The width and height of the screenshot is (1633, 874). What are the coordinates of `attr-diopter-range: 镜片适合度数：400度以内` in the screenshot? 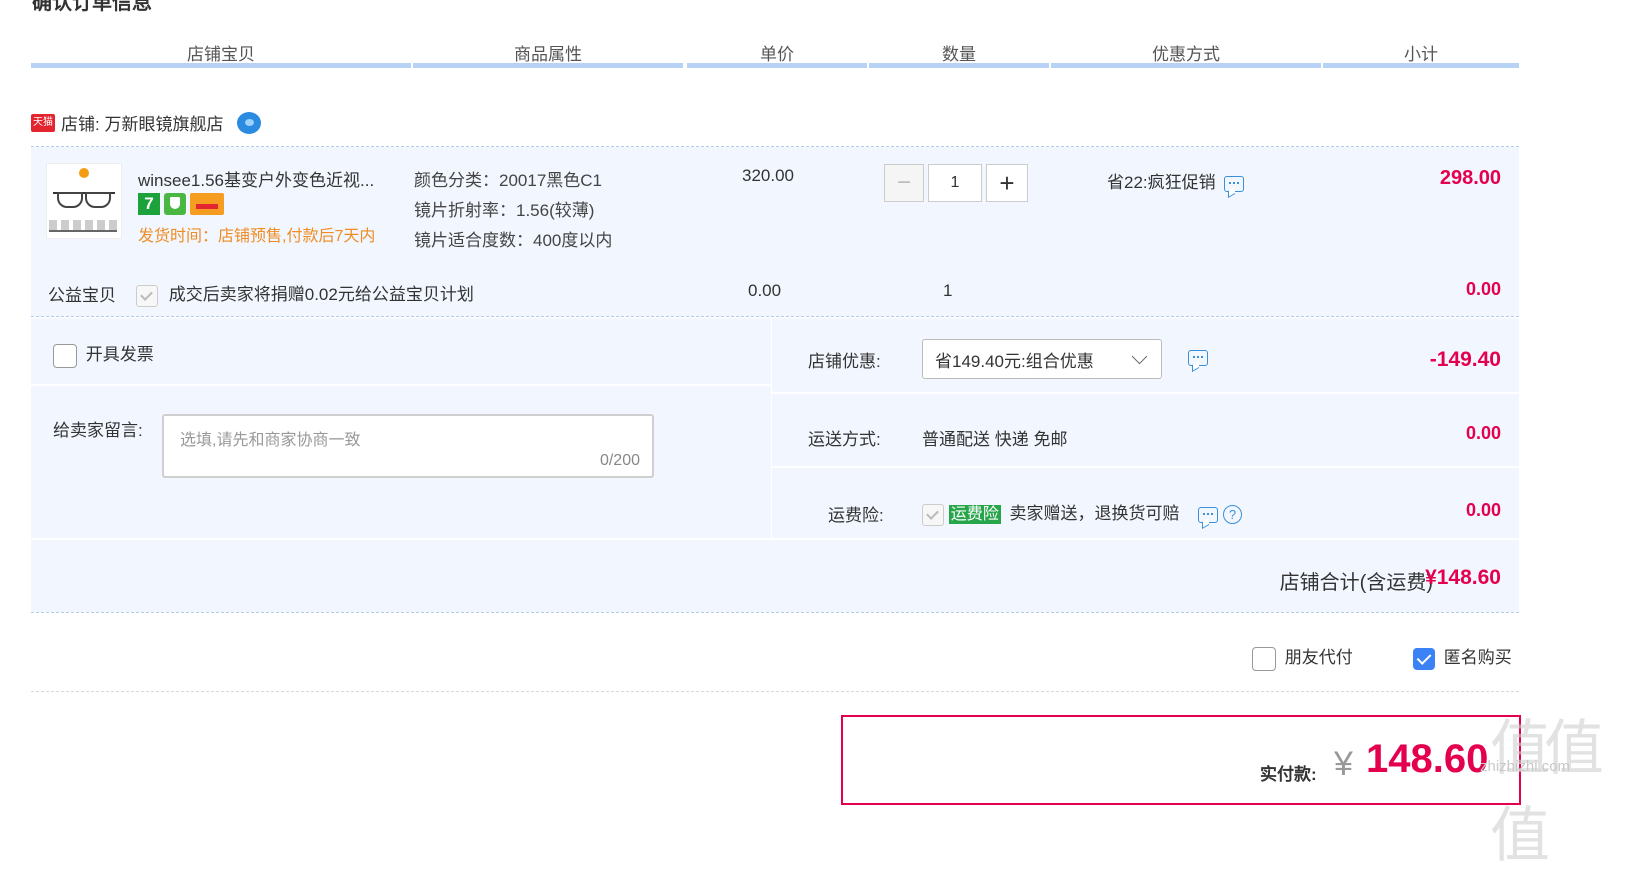 It's located at (513, 240).